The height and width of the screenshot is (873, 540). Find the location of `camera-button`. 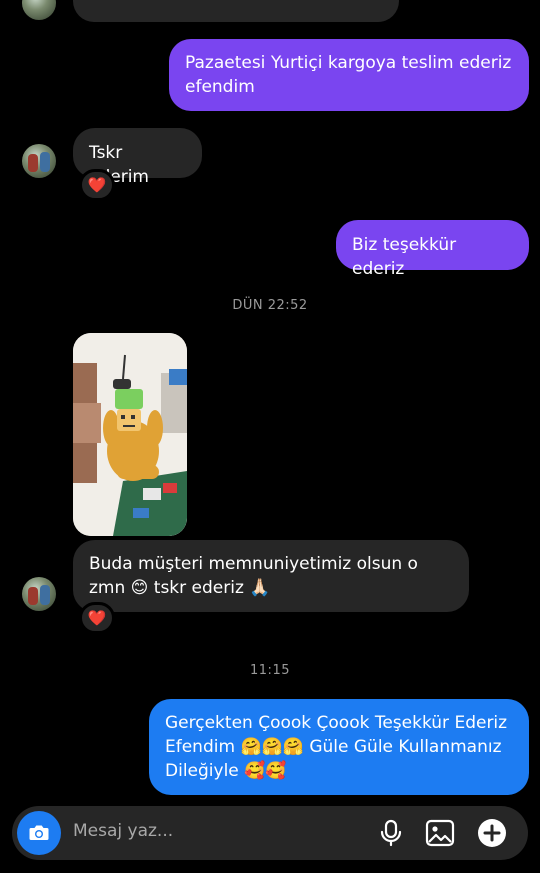

camera-button is located at coordinates (39, 833).